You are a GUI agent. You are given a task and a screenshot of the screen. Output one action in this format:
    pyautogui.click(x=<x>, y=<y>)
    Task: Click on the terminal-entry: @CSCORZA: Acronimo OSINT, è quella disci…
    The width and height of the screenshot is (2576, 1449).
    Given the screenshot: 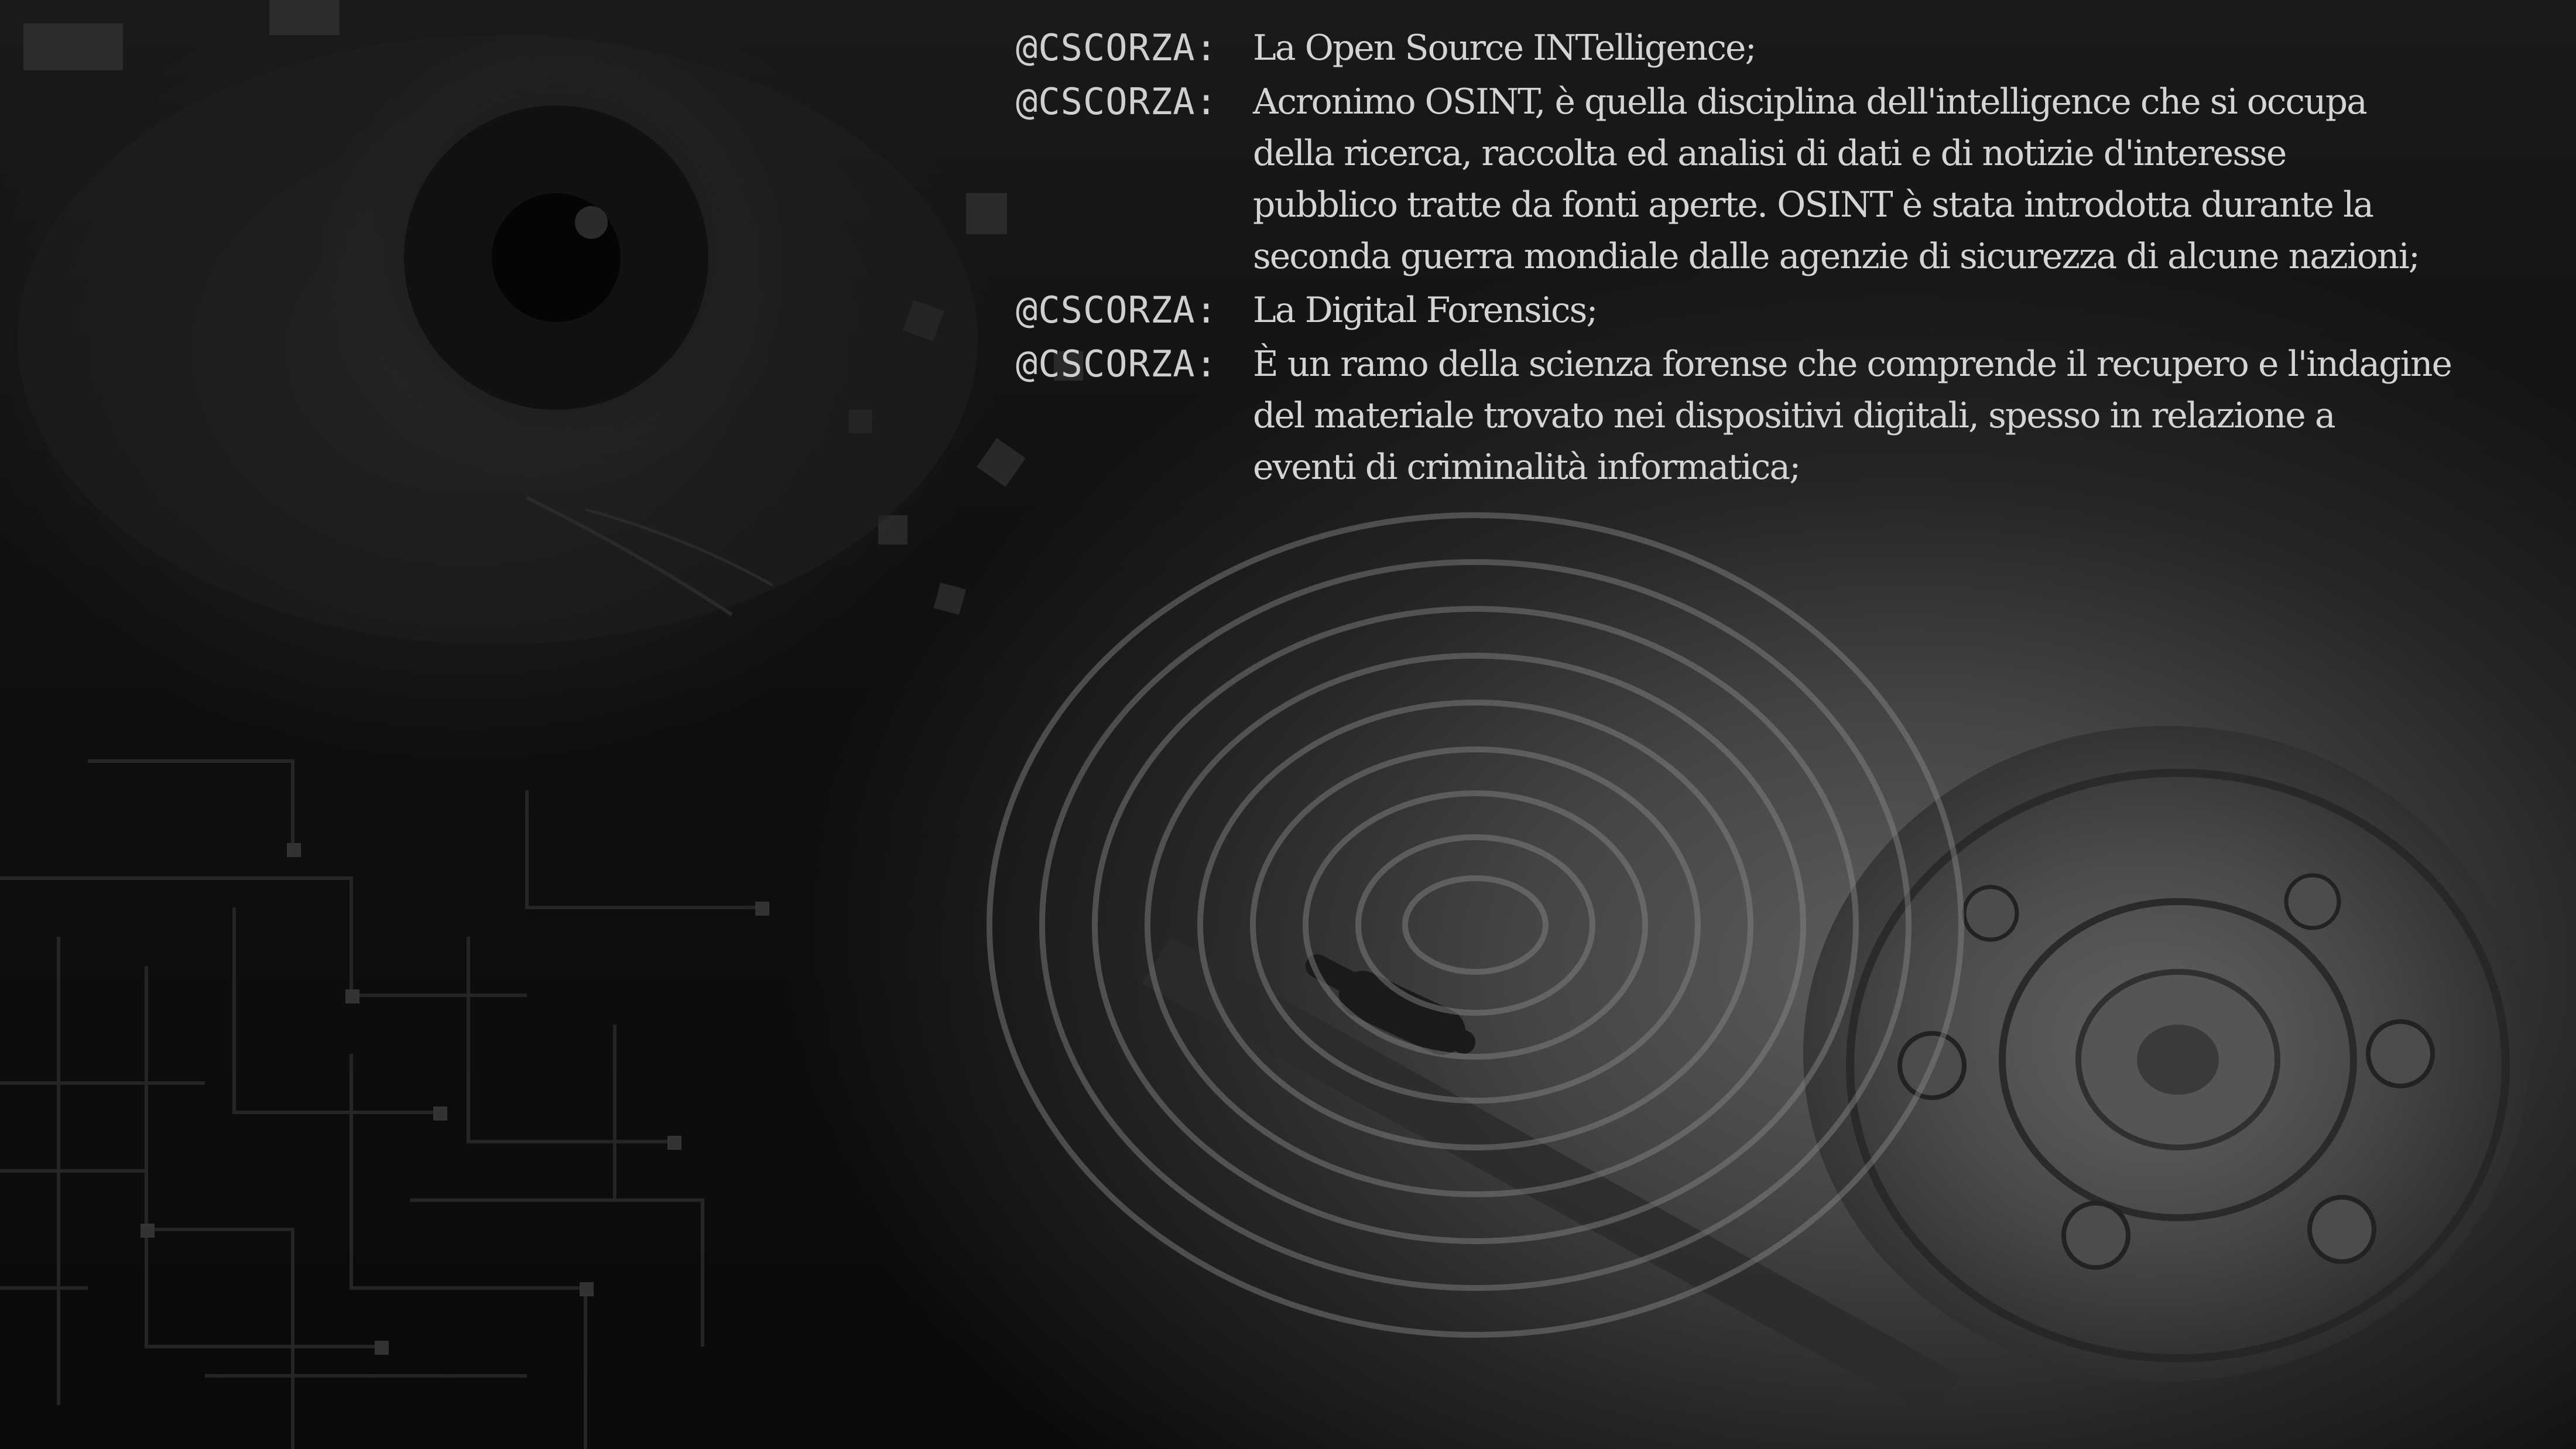 What is the action you would take?
    pyautogui.click(x=1783, y=179)
    